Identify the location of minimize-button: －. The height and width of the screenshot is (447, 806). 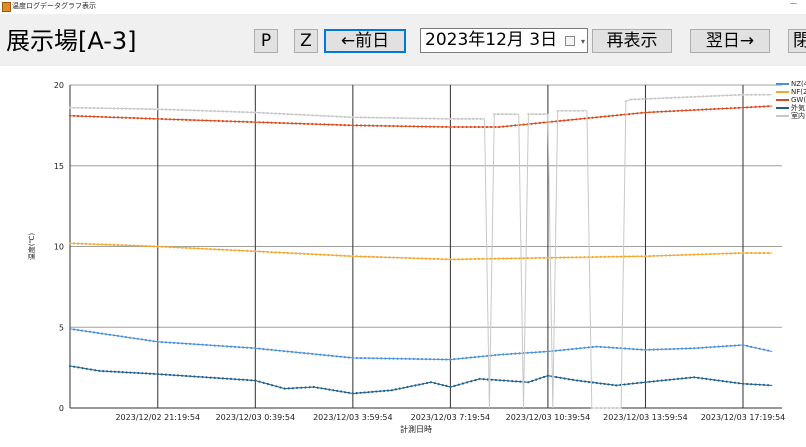
(793, 5).